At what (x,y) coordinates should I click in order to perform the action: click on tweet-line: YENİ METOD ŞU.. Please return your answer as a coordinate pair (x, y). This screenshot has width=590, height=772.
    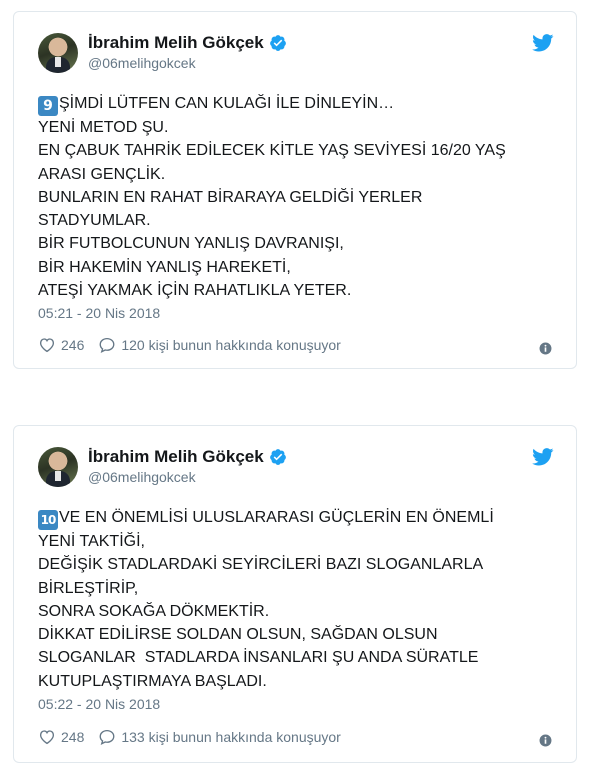
    Looking at the image, I should click on (103, 127).